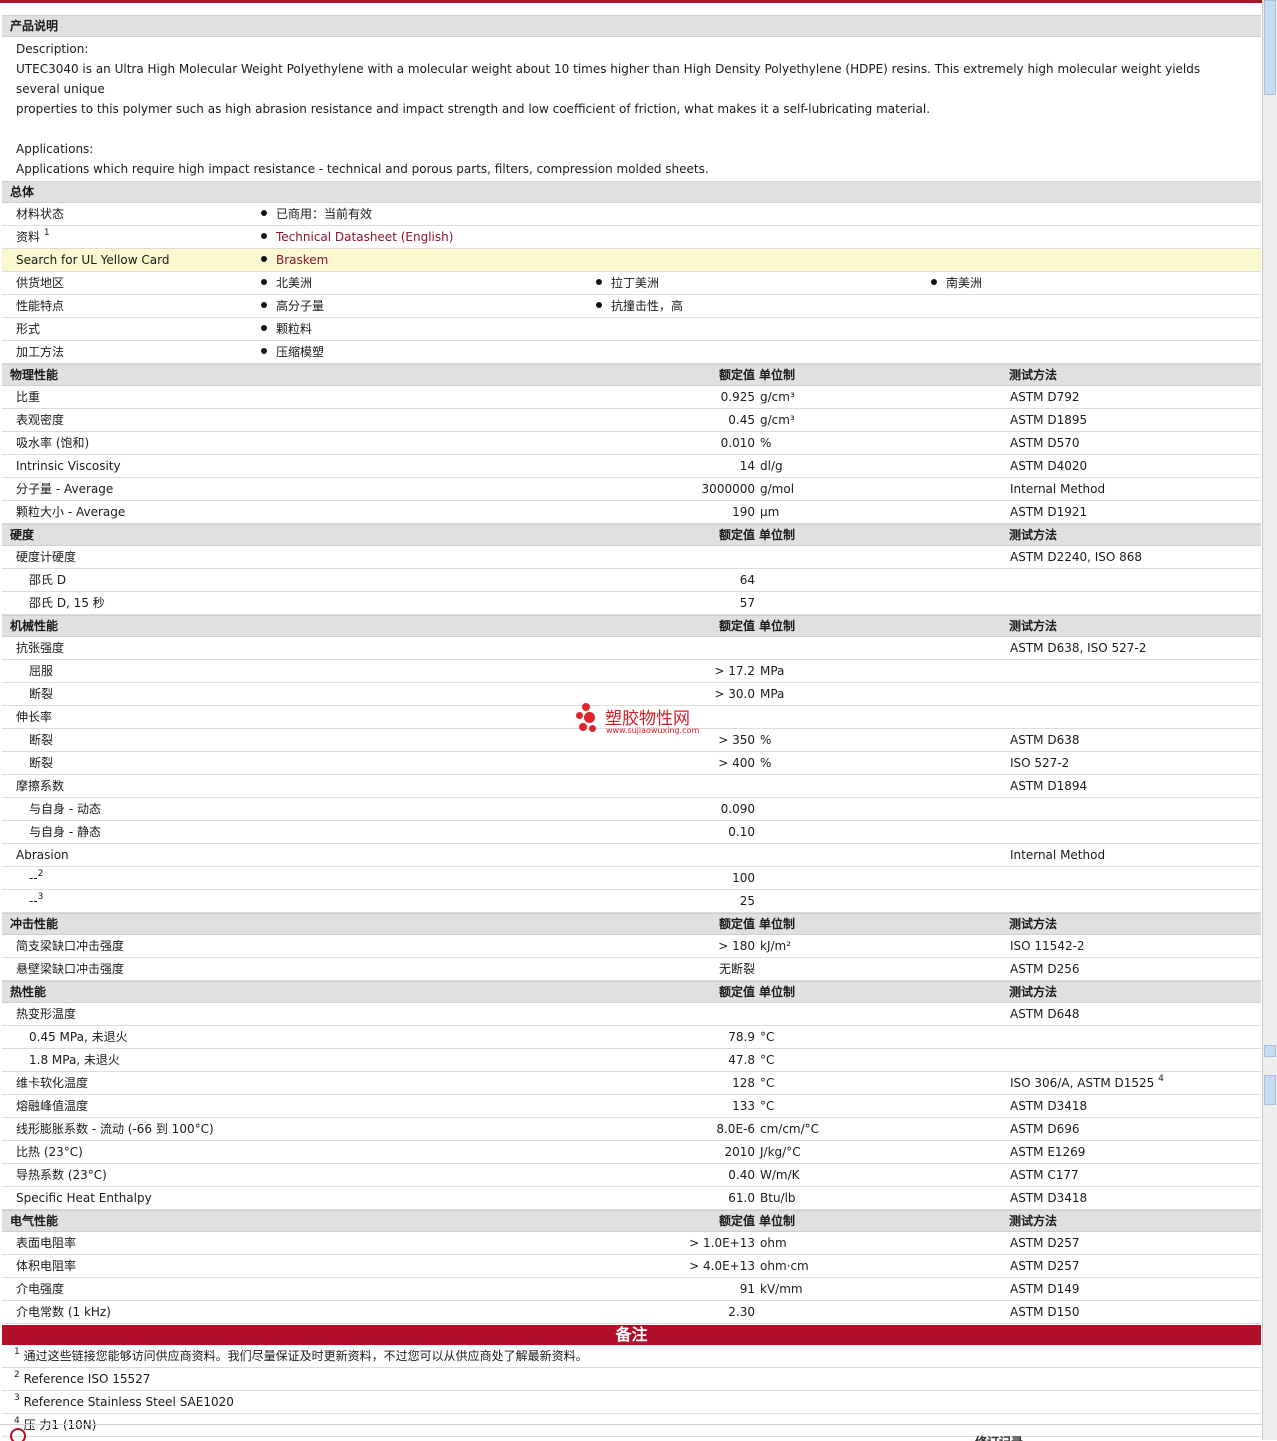  Describe the element at coordinates (78, 1037) in the screenshot. I see `property-name-text: 0.45 MPa, 未退火` at that location.